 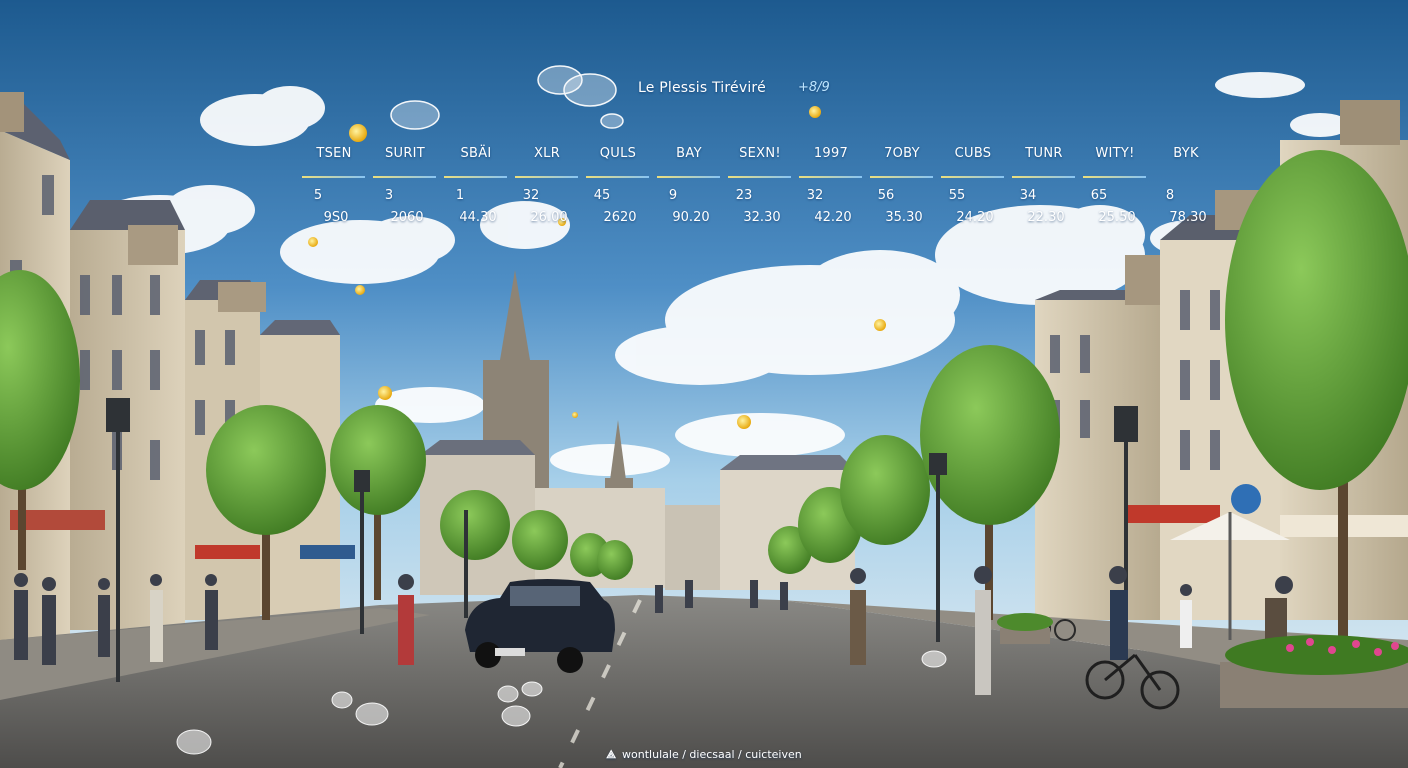 What do you see at coordinates (611, 754) in the screenshot?
I see `brand-logo-icon: ⟁` at bounding box center [611, 754].